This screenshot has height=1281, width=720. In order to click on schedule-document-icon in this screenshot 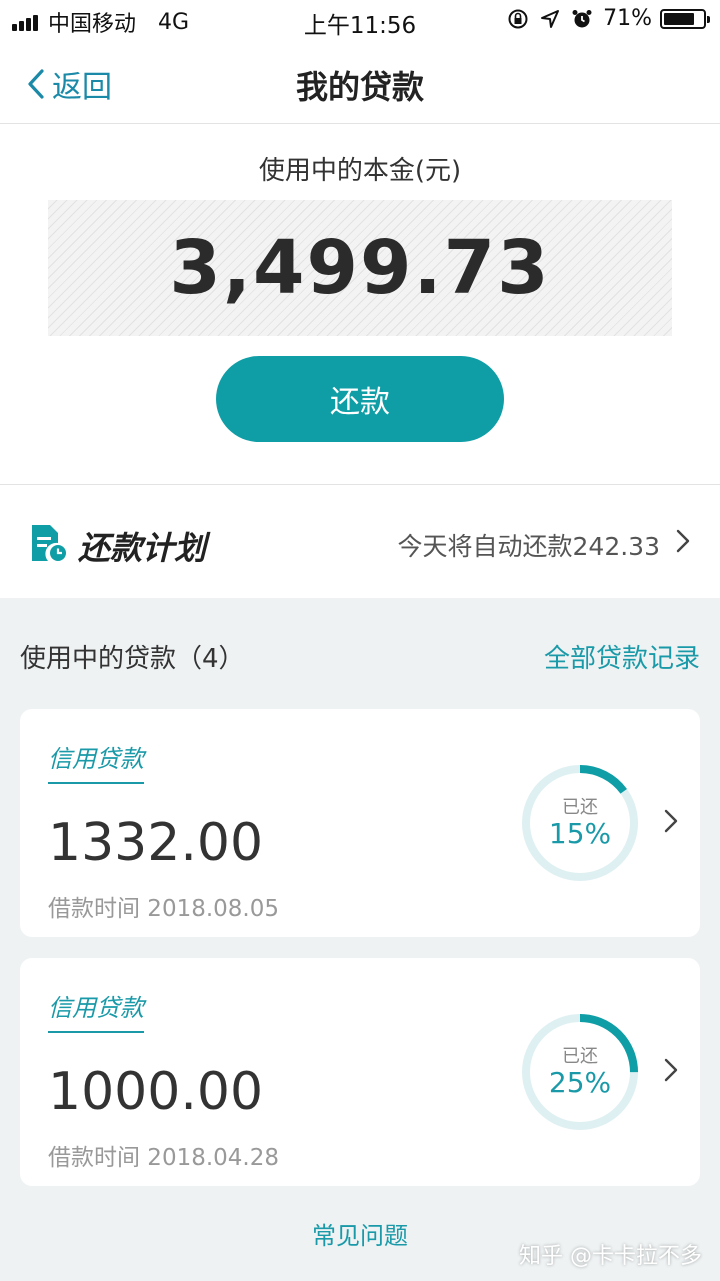, I will do `click(49, 543)`.